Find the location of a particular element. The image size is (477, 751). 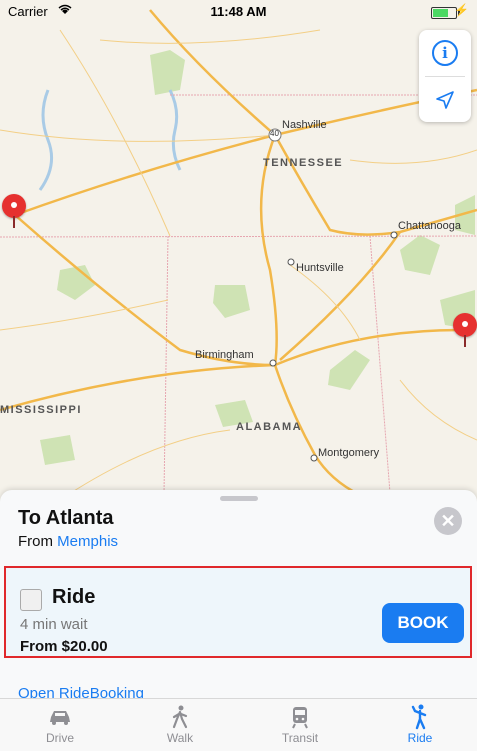

info-icon: i is located at coordinates (445, 53).